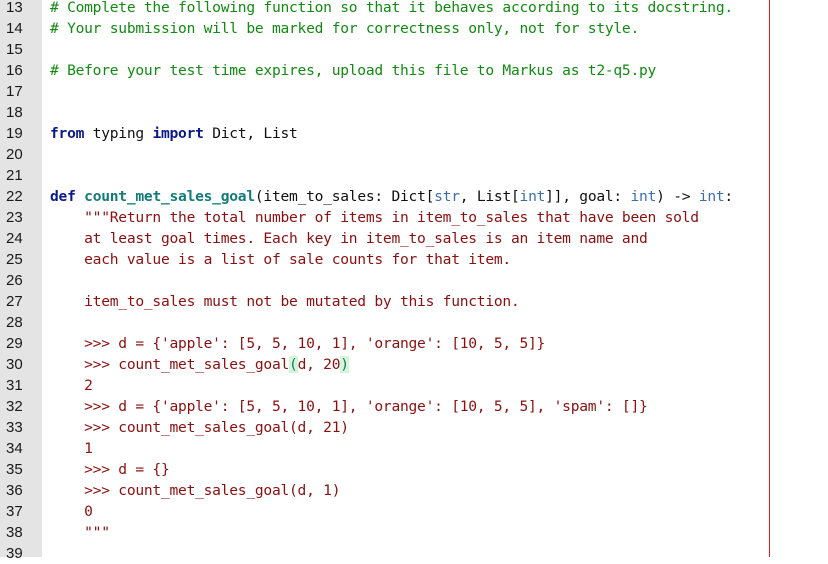 This screenshot has width=828, height=564. Describe the element at coordinates (14, 511) in the screenshot. I see `line-number: 37` at that location.